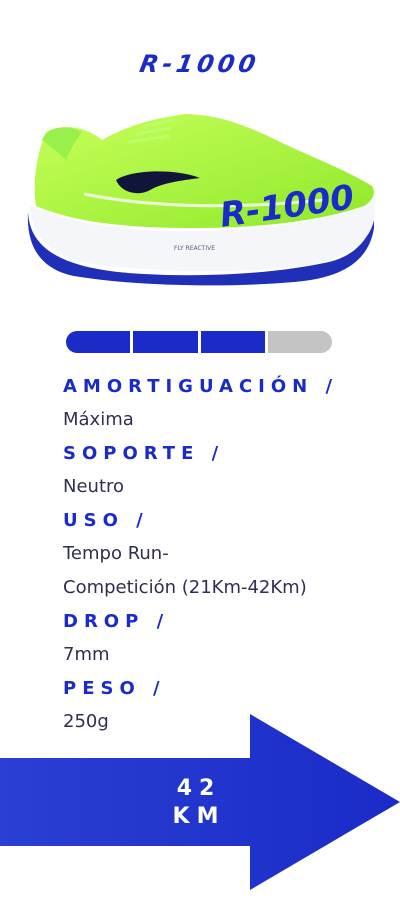  Describe the element at coordinates (201, 386) in the screenshot. I see `spec-label-cushioning: AMORTIGUACIÓN /` at that location.